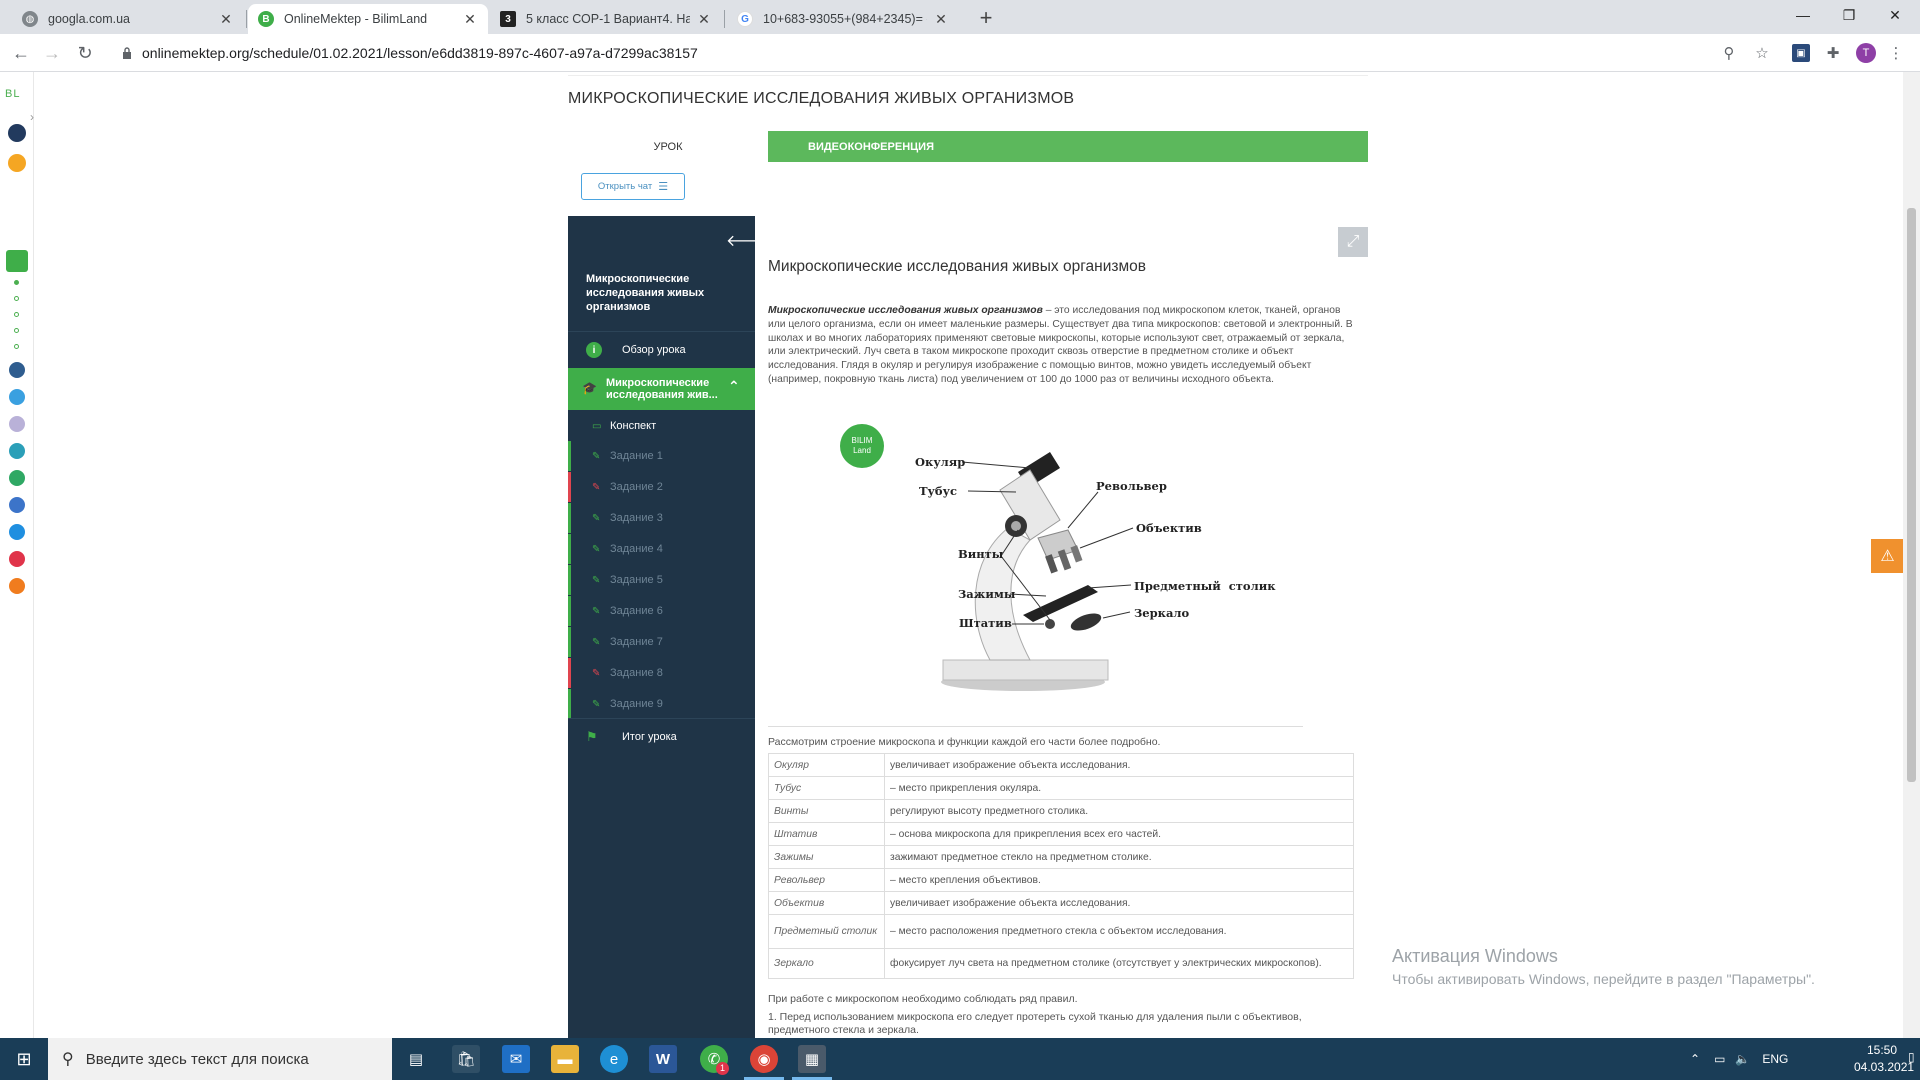 The image size is (1920, 1080). I want to click on restore-window-button: ❐, so click(1849, 15).